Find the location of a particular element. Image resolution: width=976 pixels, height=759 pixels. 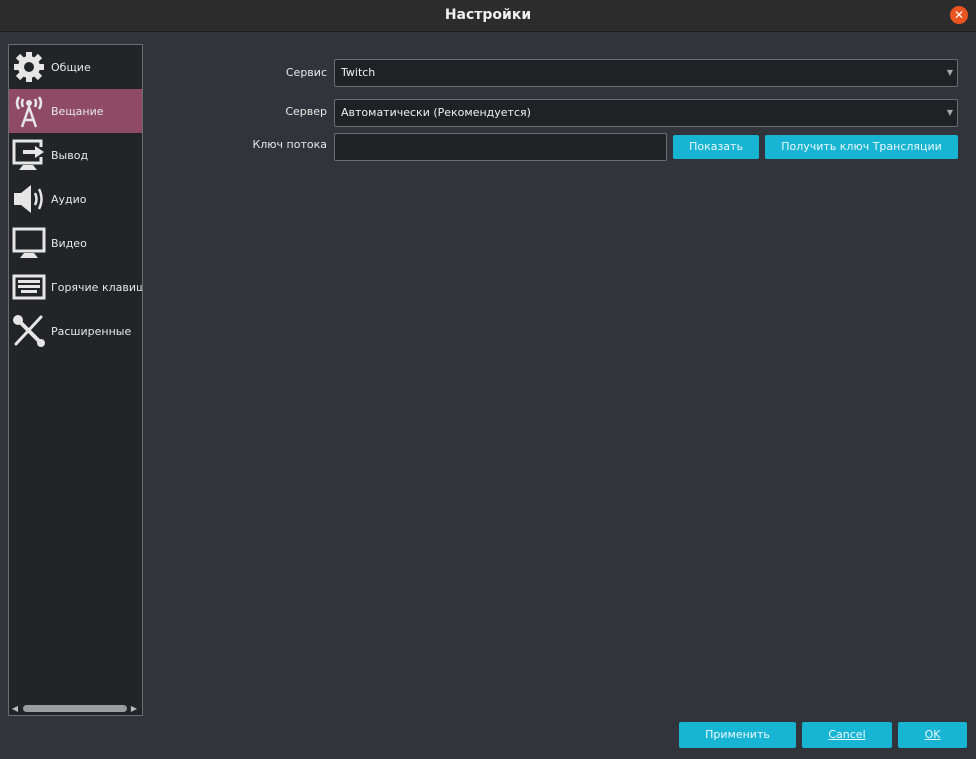

server-select: Автоматически (Рекомендуется) ▼ is located at coordinates (646, 113).